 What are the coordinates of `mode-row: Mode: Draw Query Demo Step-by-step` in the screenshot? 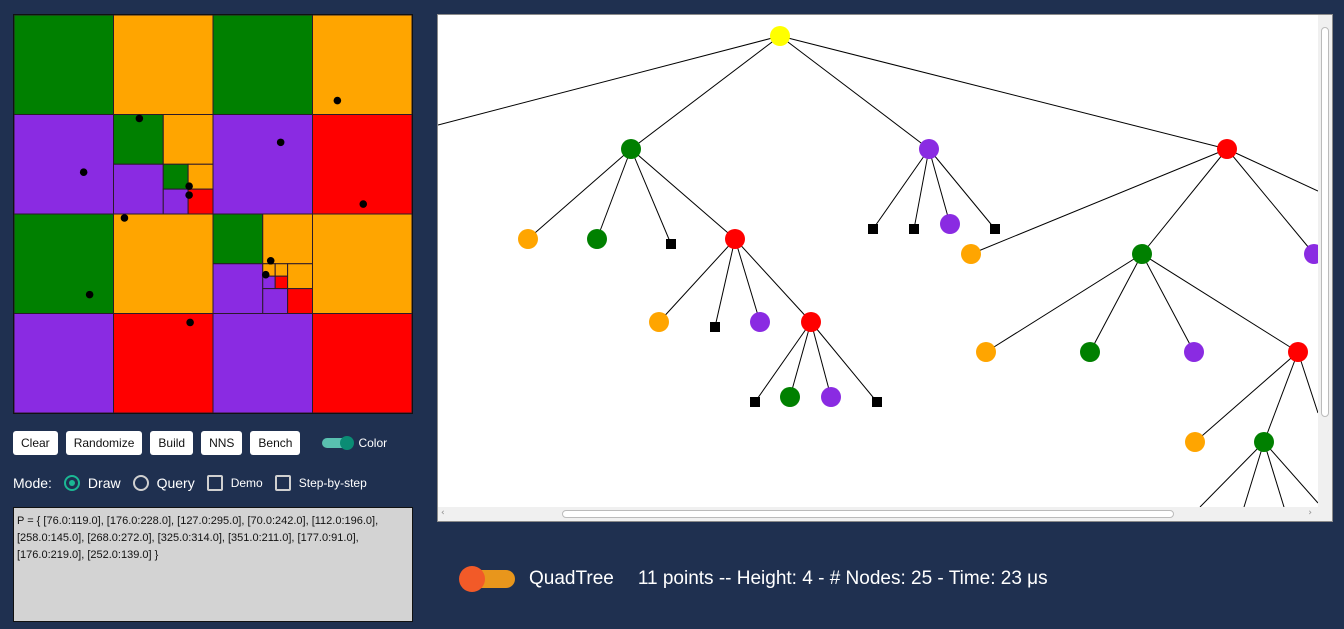 It's located at (196, 483).